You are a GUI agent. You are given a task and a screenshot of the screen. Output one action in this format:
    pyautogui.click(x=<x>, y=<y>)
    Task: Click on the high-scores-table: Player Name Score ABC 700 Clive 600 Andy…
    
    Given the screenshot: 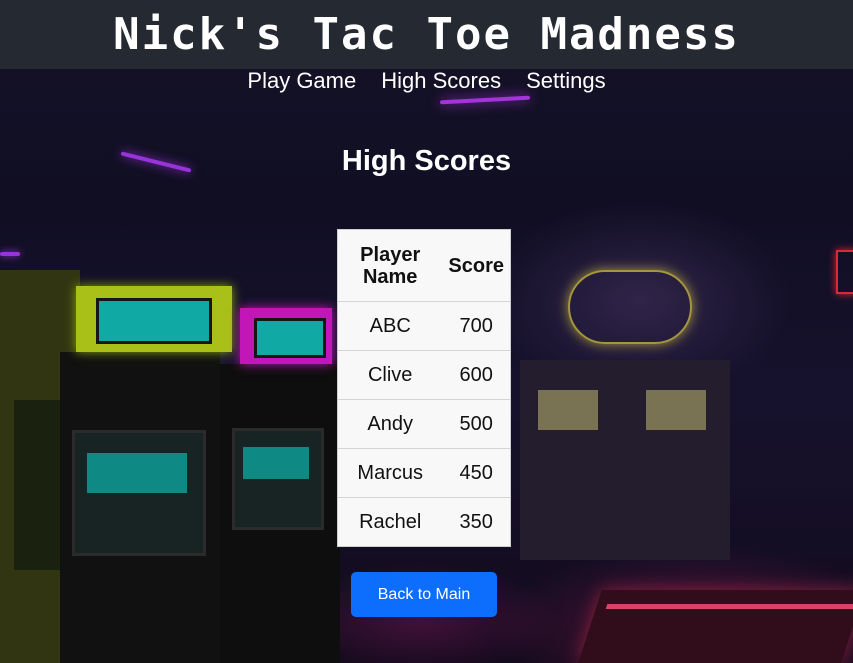 What is the action you would take?
    pyautogui.click(x=424, y=388)
    